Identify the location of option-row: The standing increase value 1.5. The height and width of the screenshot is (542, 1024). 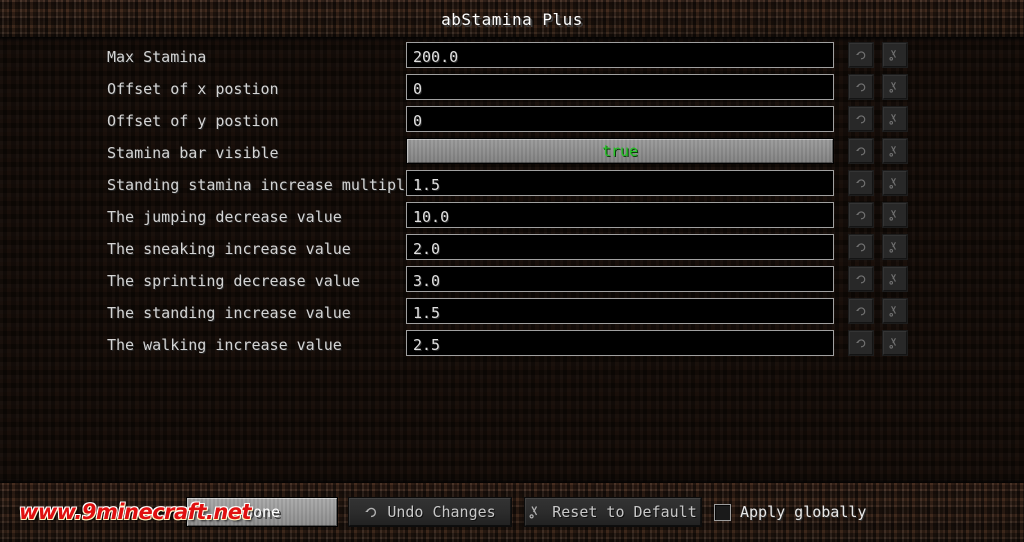
(512, 314).